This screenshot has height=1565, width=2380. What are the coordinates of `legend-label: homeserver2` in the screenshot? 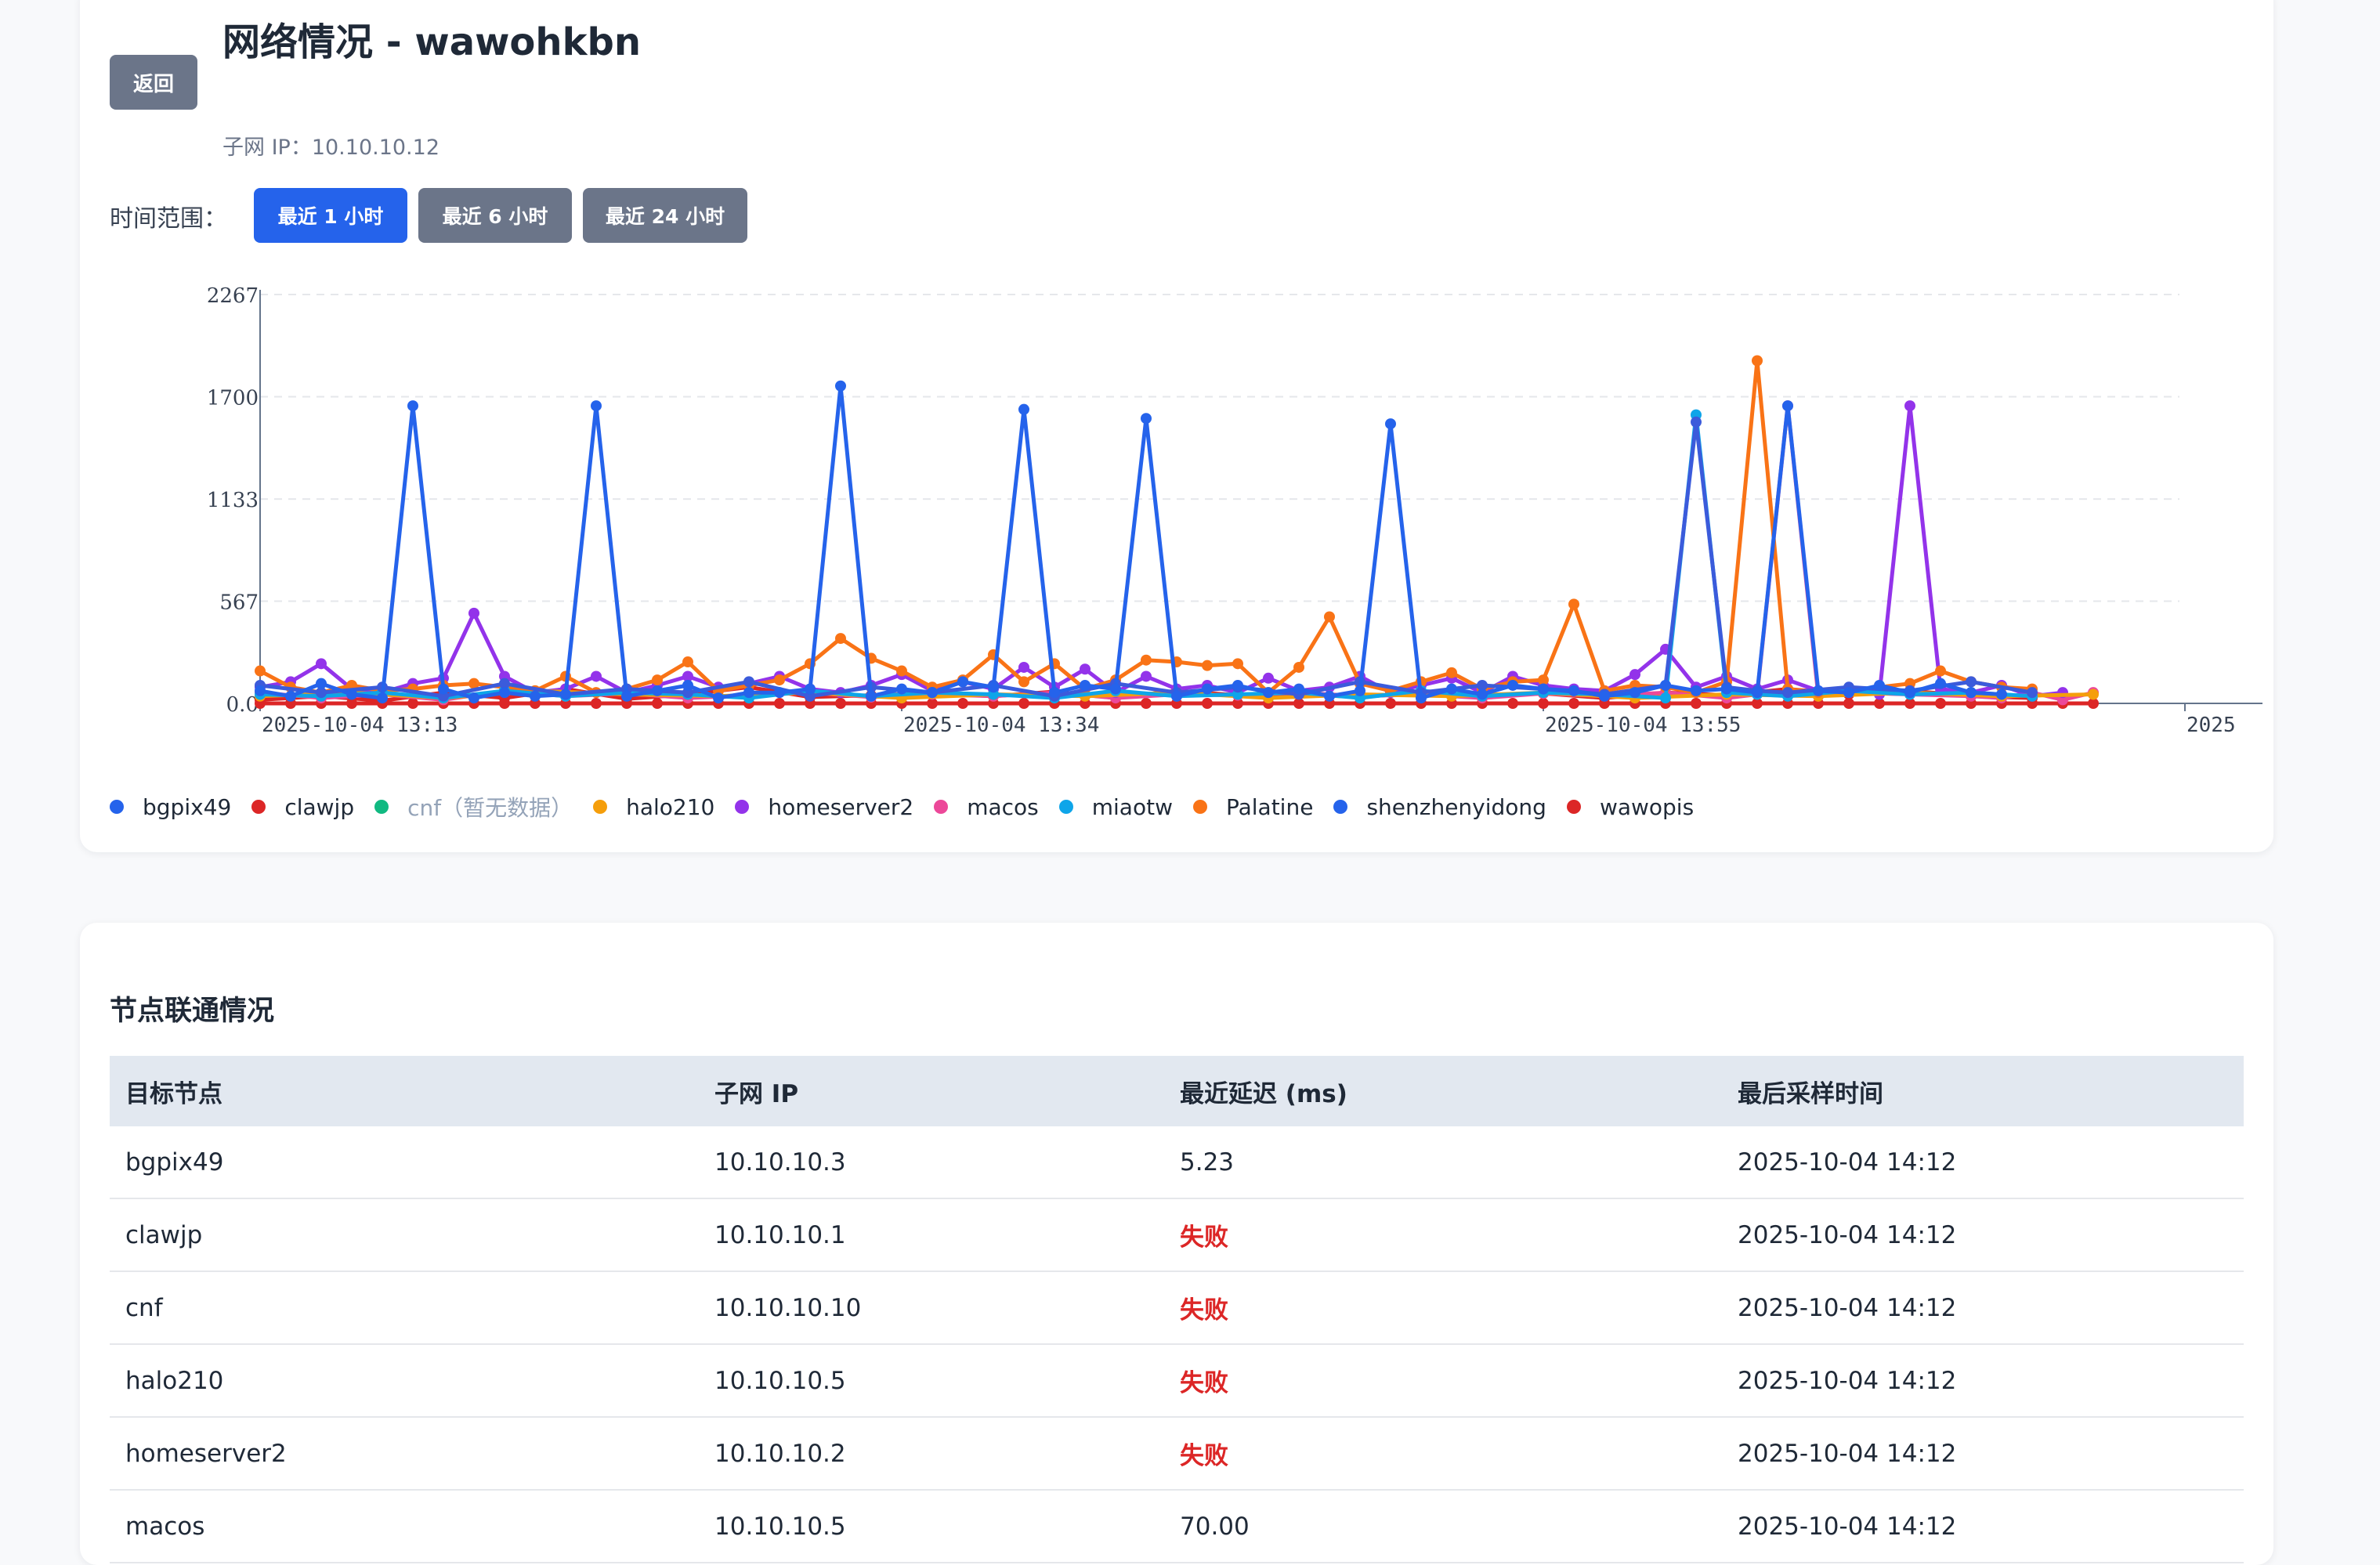 It's located at (841, 806).